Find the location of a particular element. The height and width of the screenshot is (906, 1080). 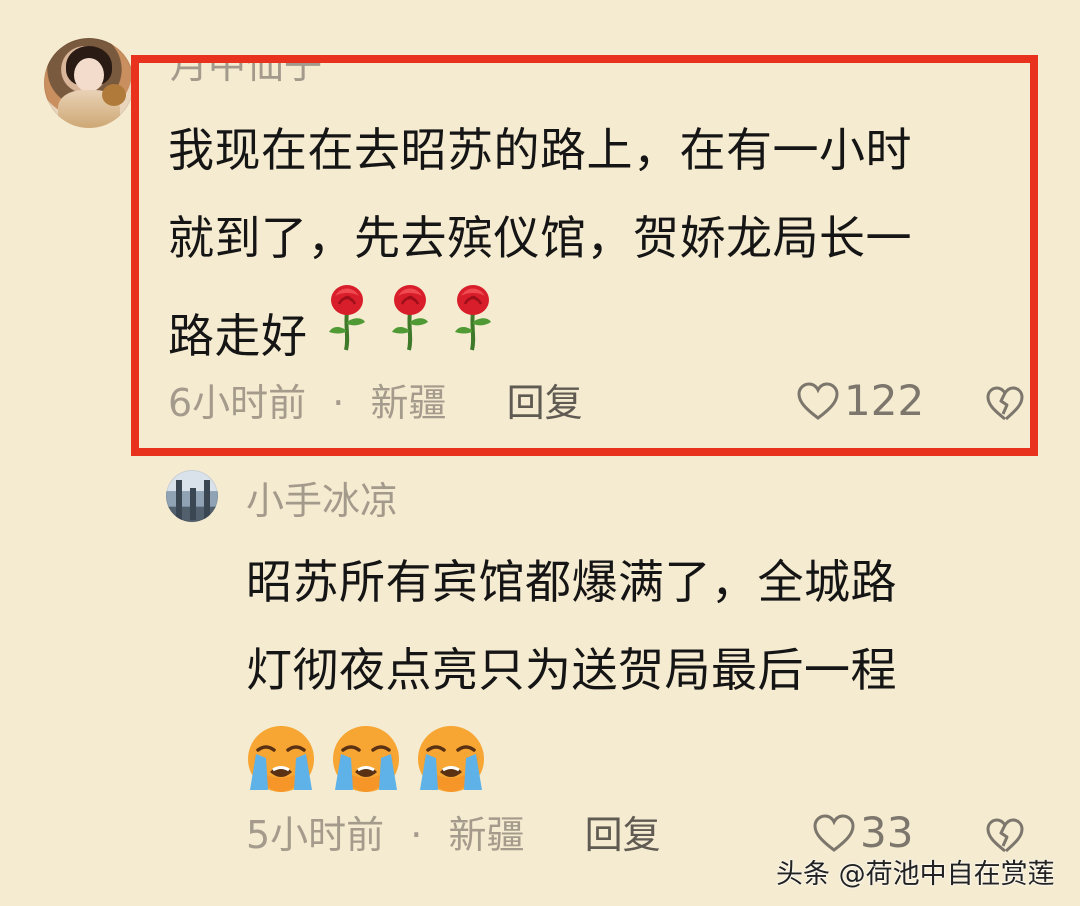

comment-username: 月中仙子 is located at coordinates (246, 72).